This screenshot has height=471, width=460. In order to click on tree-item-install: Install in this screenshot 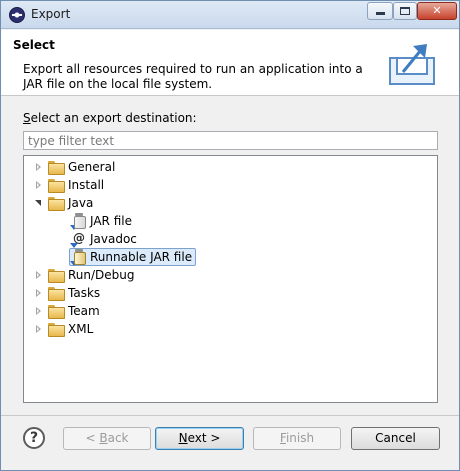, I will do `click(69, 185)`.